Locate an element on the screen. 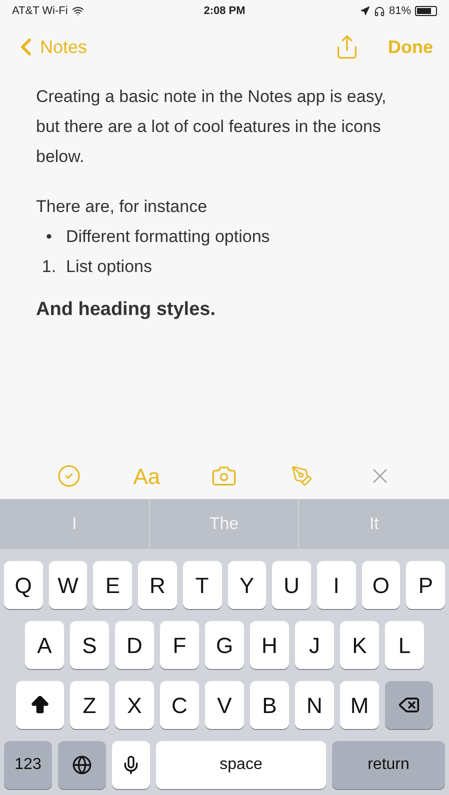 This screenshot has height=795, width=449. letter-key: Q is located at coordinates (23, 585).